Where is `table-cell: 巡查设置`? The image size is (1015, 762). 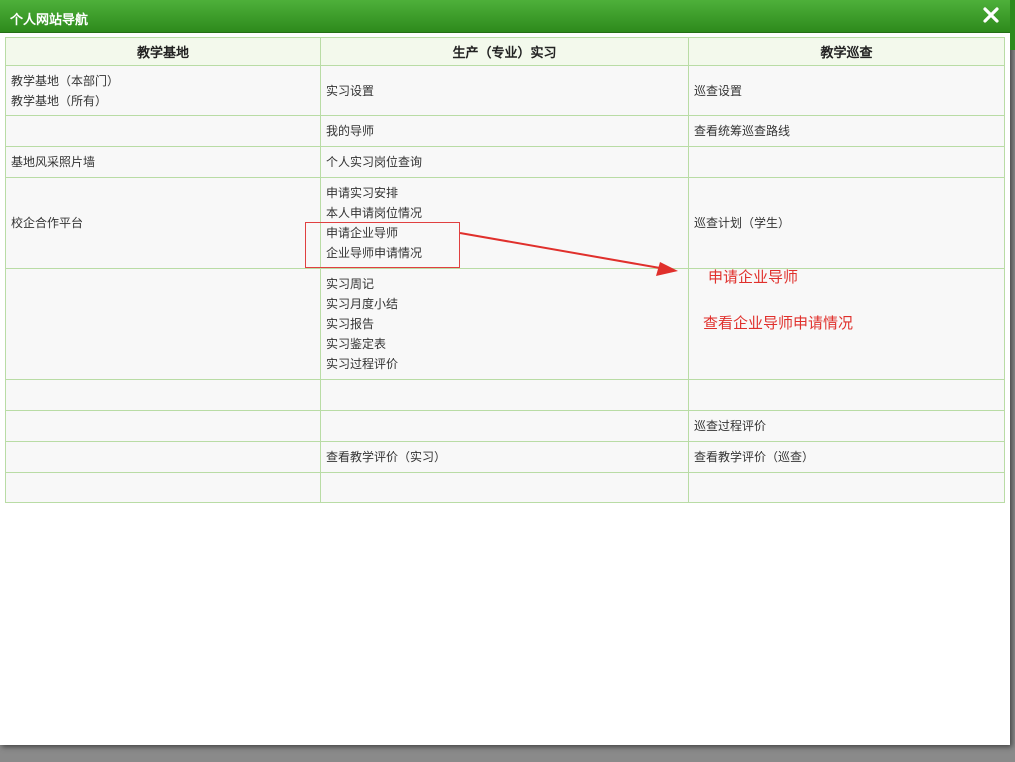
table-cell: 巡查设置 is located at coordinates (846, 90).